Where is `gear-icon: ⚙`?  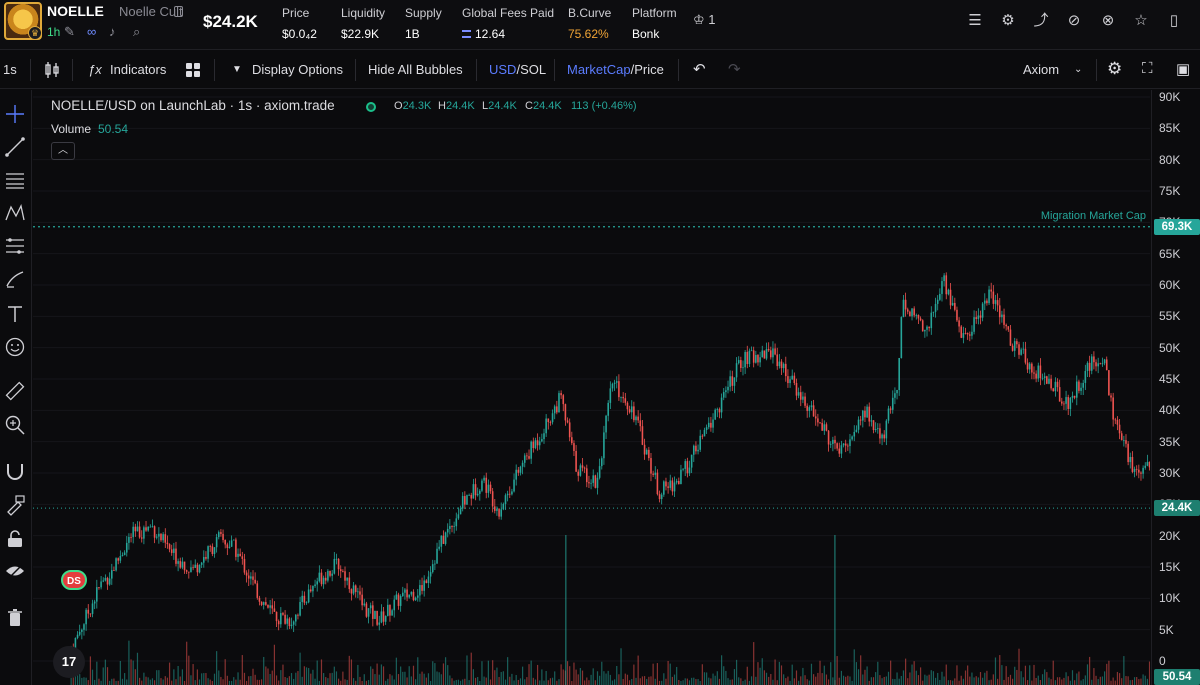 gear-icon: ⚙ is located at coordinates (1008, 21).